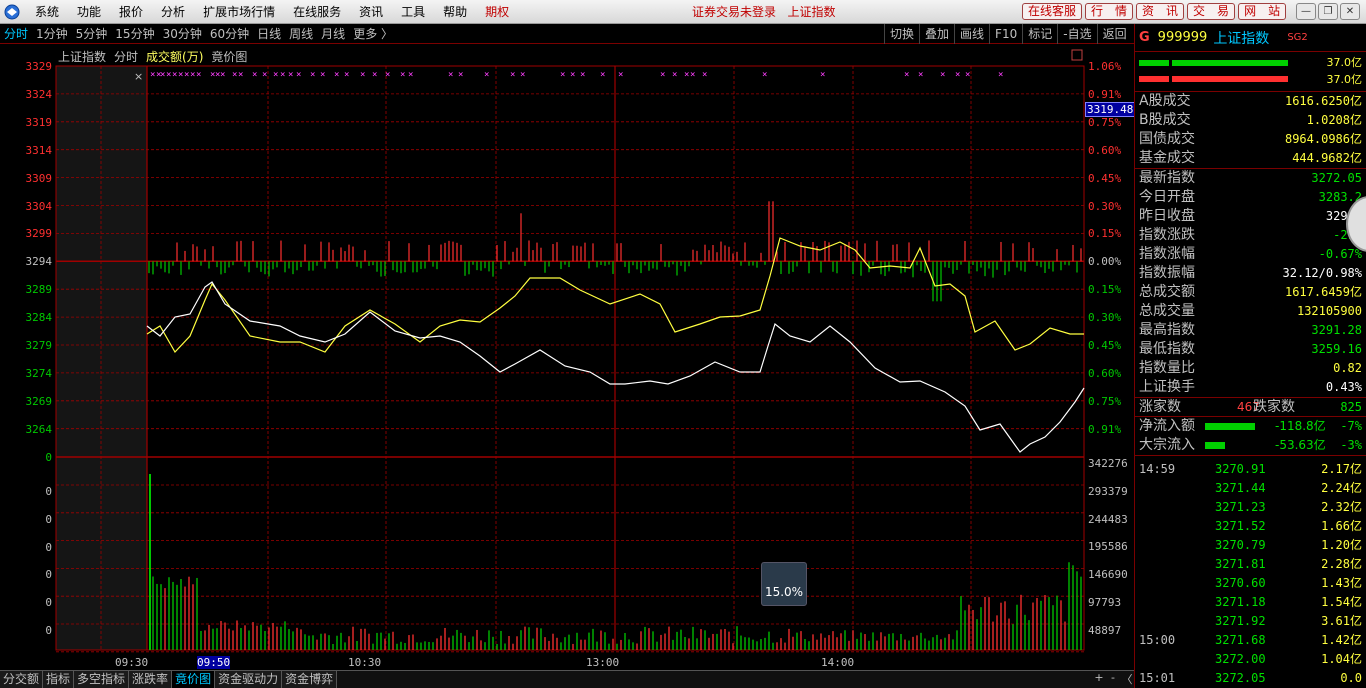 The height and width of the screenshot is (688, 1366). I want to click on tab-items: 分交额 指标 多空指标 涨跌率 竟价图 资金驱动力 资金博弈, so click(169, 679).